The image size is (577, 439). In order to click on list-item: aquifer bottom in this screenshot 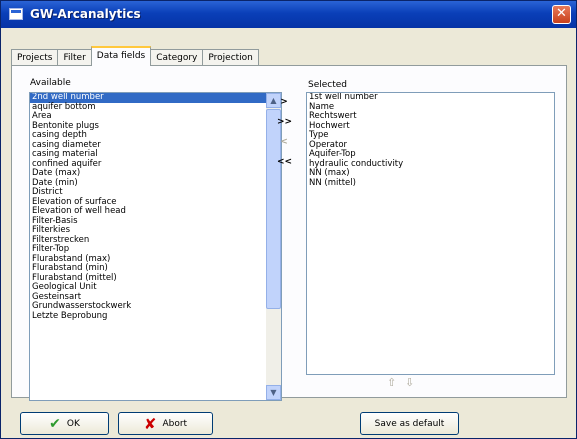, I will do `click(155, 107)`.